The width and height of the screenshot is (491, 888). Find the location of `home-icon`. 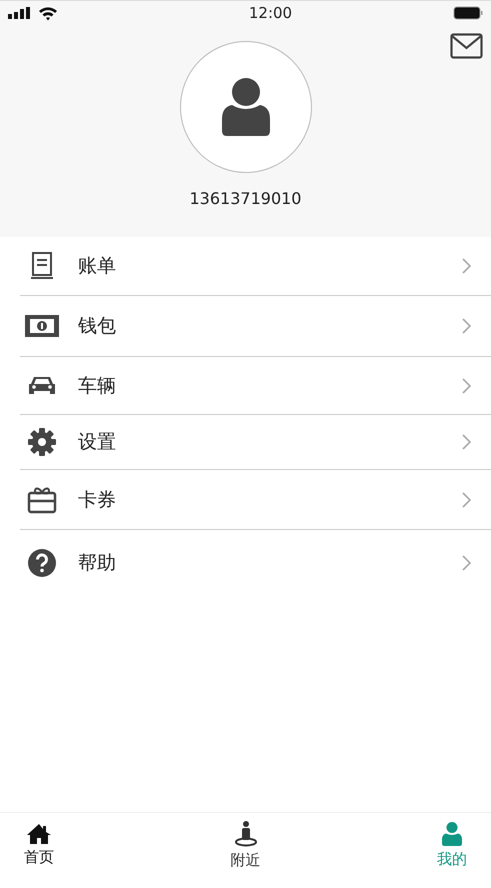

home-icon is located at coordinates (39, 834).